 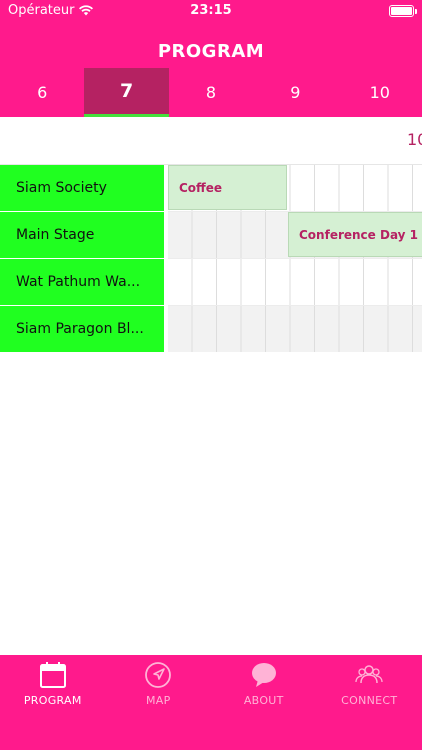 What do you see at coordinates (295, 92) in the screenshot?
I see `day-tab-9: 9` at bounding box center [295, 92].